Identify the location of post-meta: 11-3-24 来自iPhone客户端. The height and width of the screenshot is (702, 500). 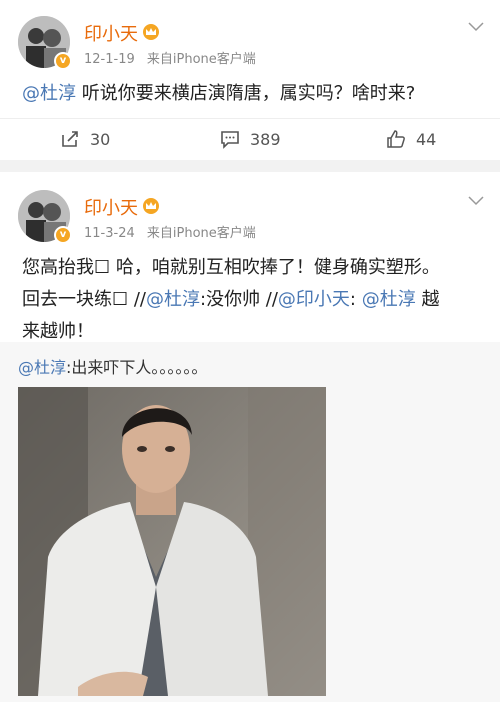
(174, 231).